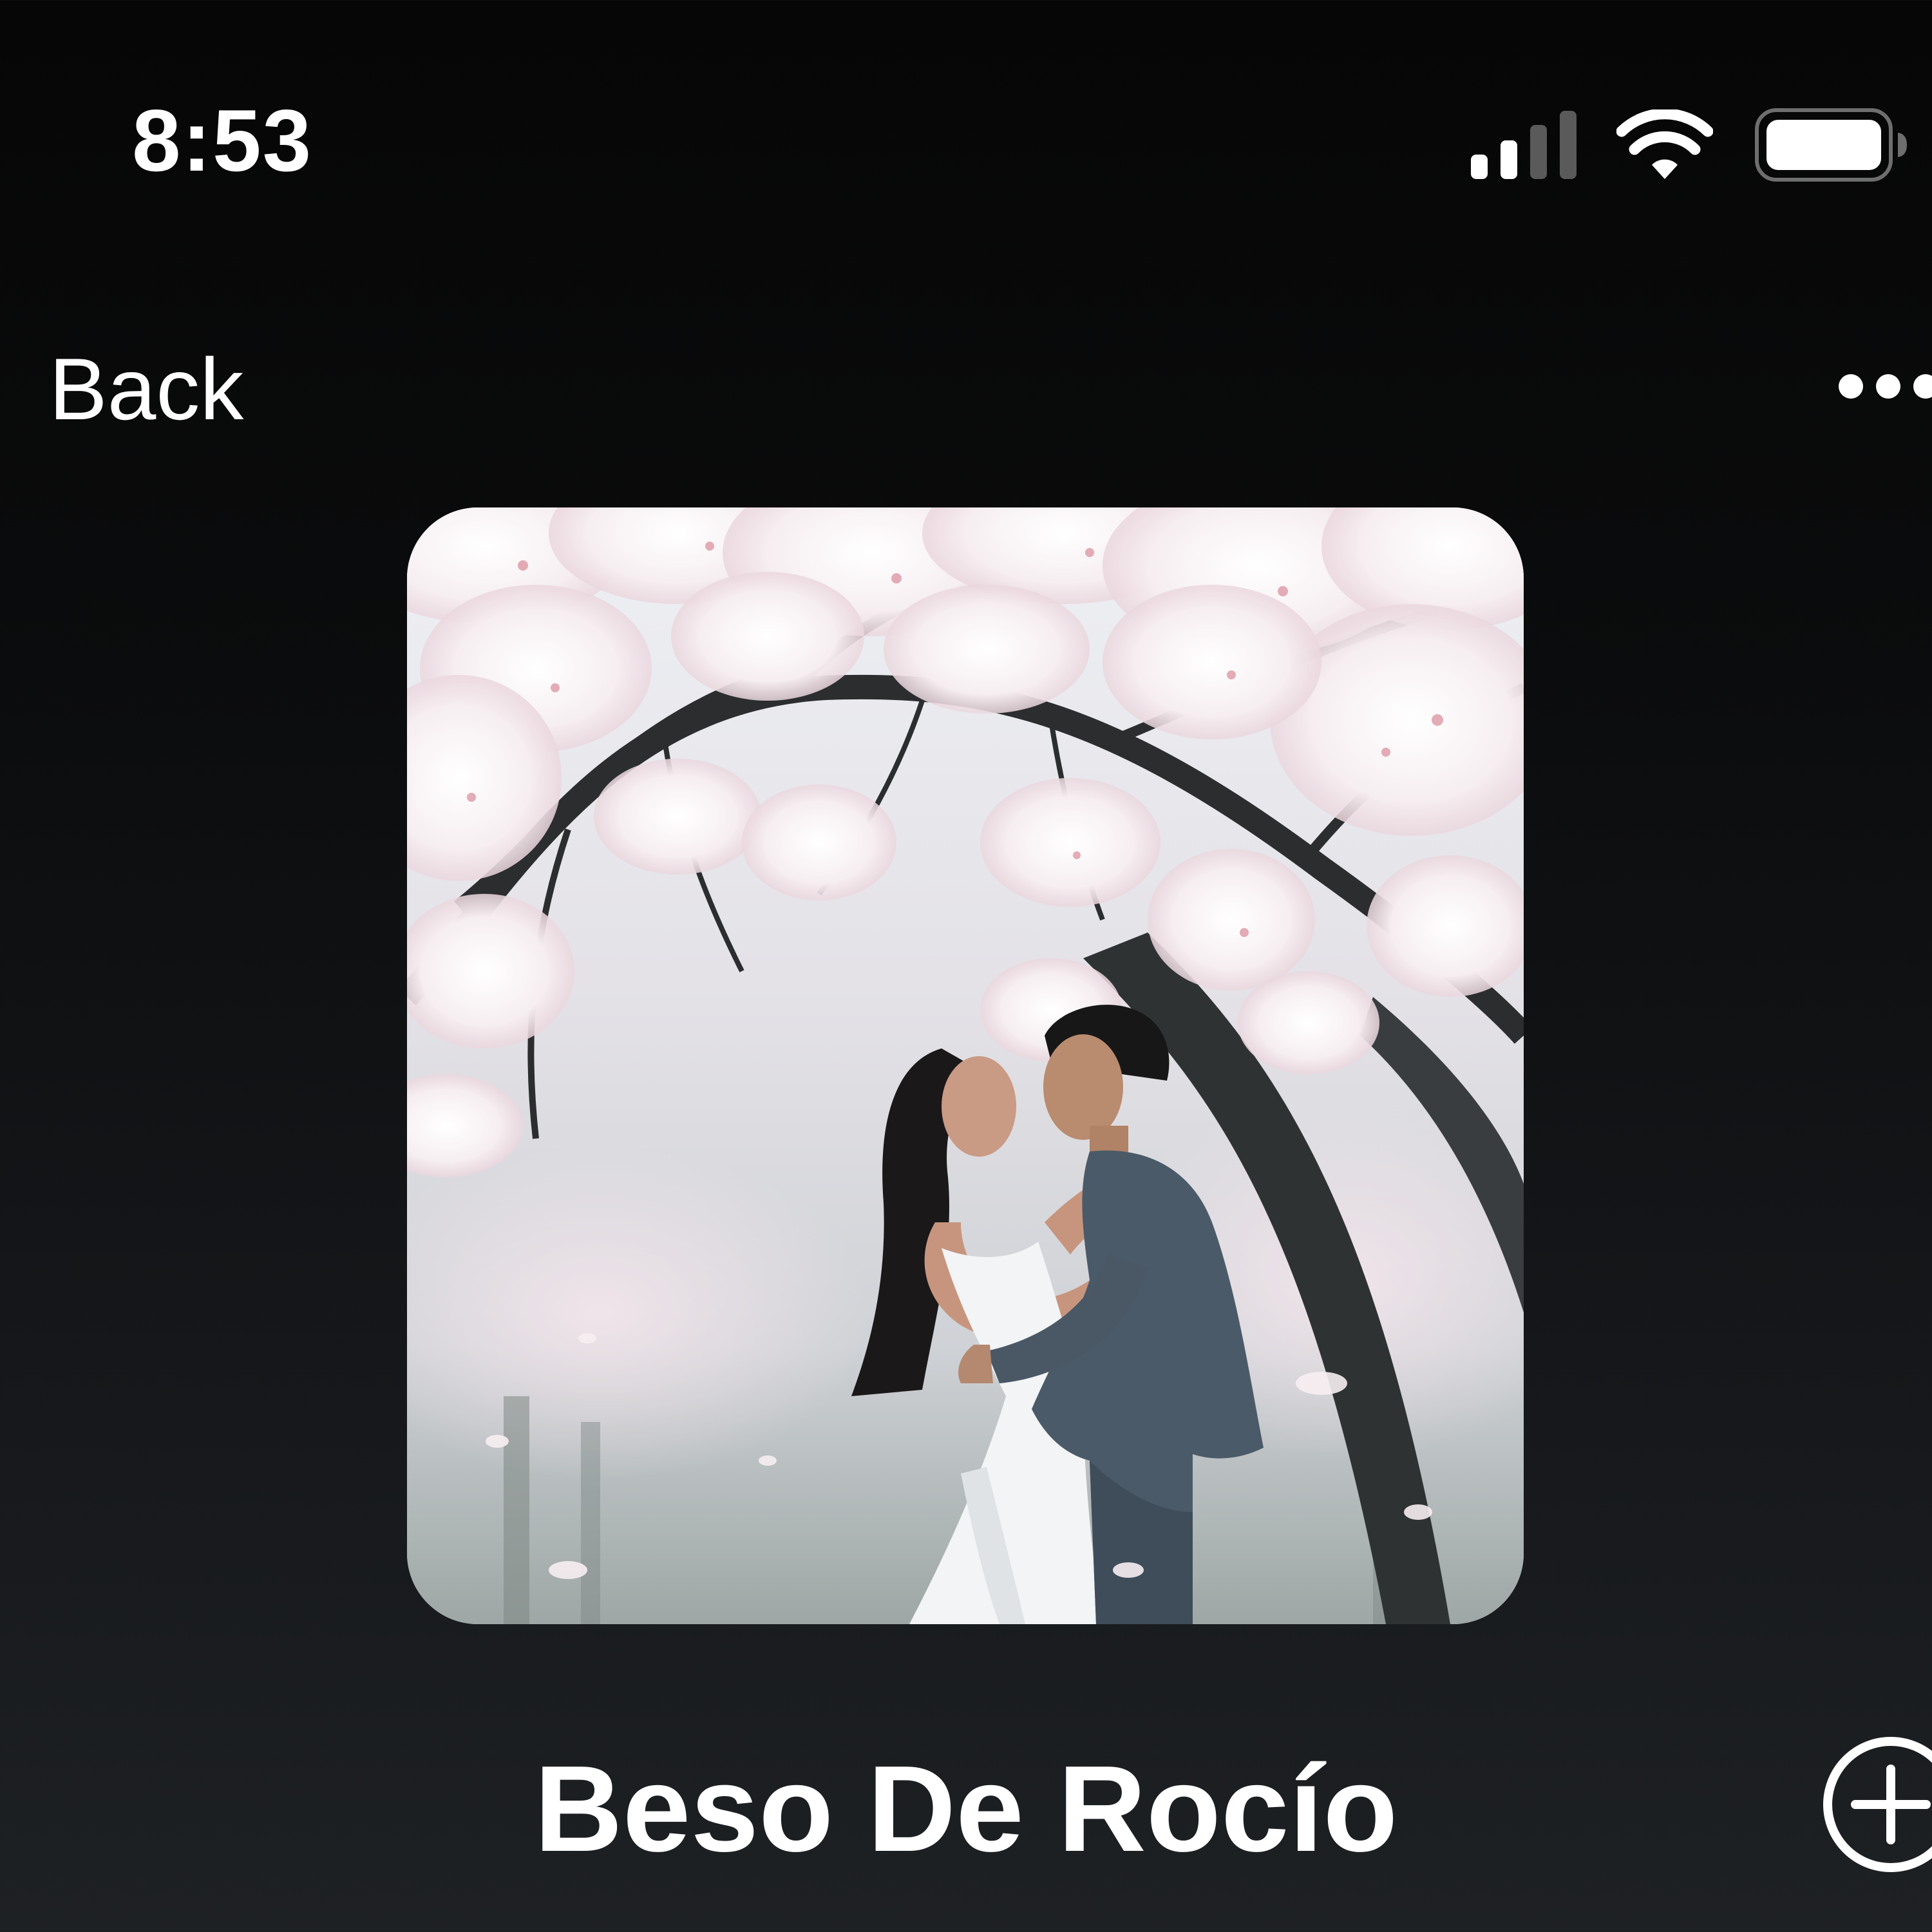 This screenshot has height=1932, width=1932. What do you see at coordinates (146, 389) in the screenshot?
I see `back-button: Back` at bounding box center [146, 389].